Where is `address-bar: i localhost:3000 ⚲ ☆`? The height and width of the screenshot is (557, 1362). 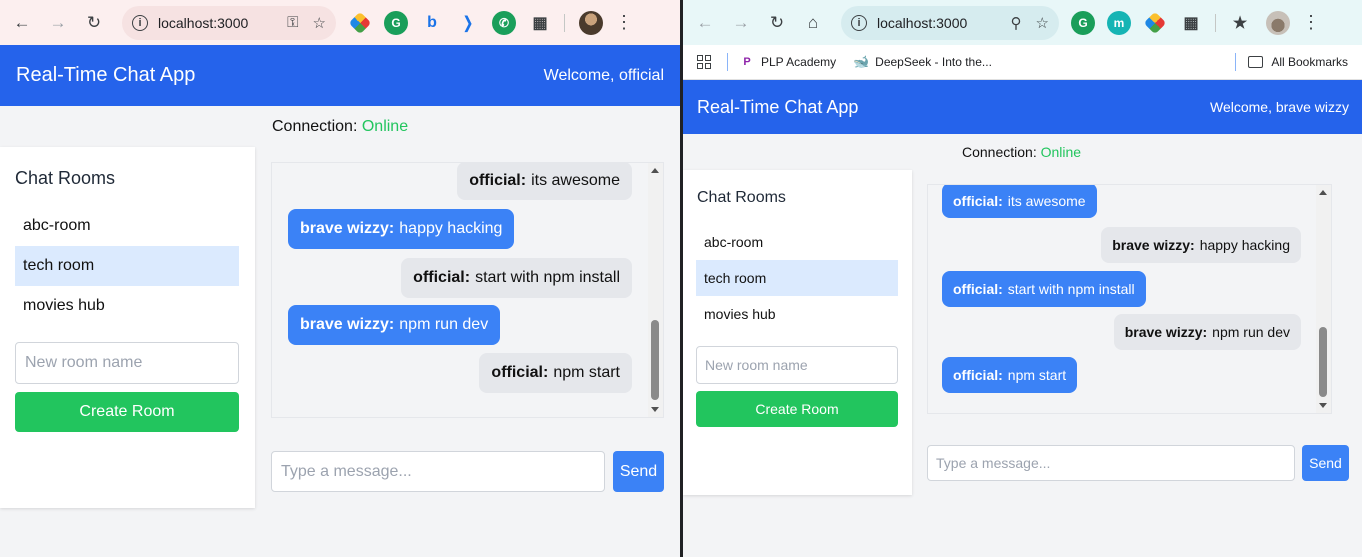
address-bar: i localhost:3000 ⚲ ☆ is located at coordinates (950, 22).